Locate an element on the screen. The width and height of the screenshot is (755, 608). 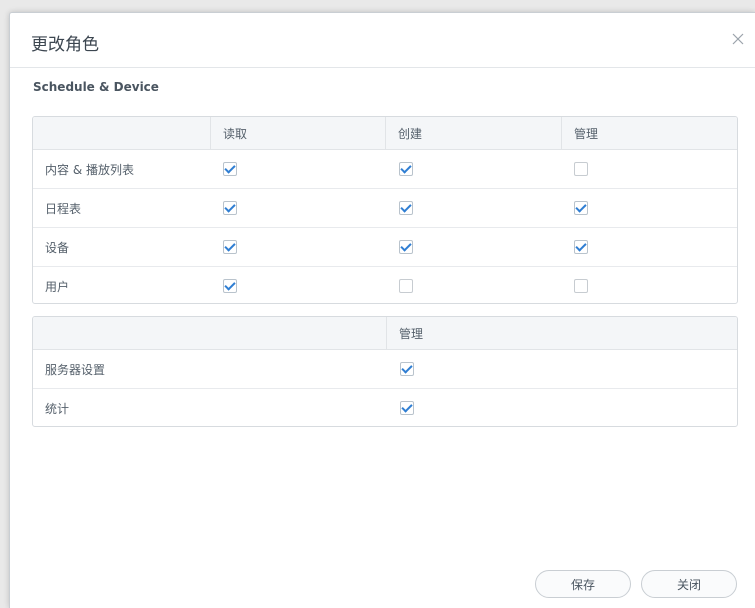
table-row: 日程表 is located at coordinates (385, 208).